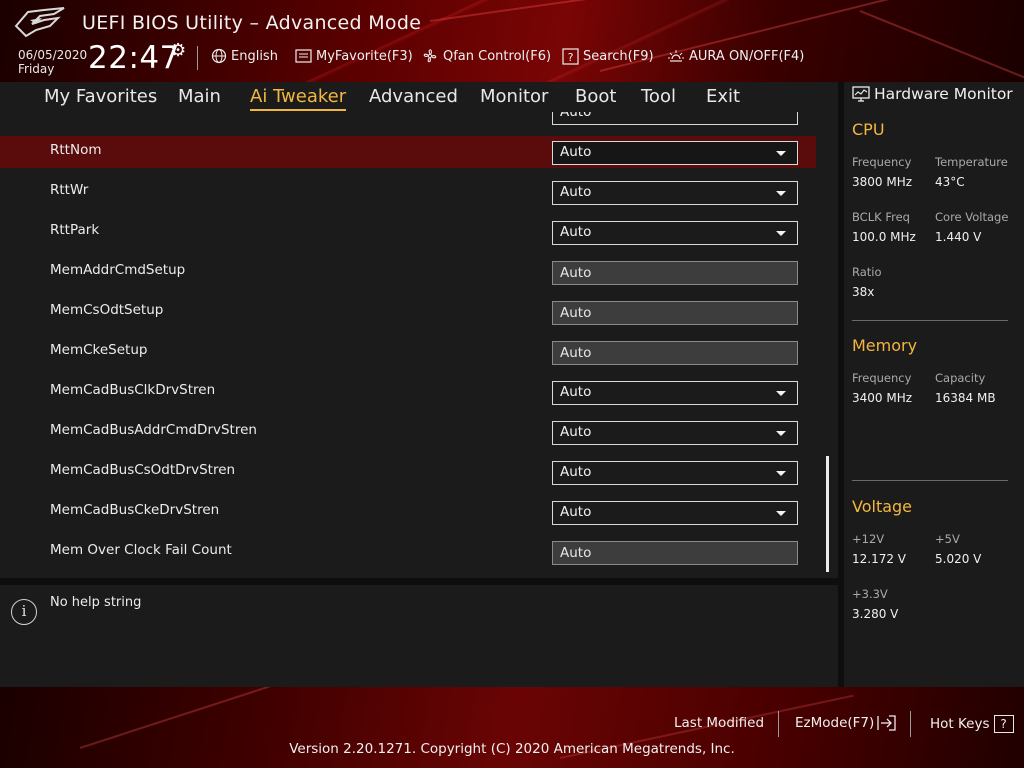  I want to click on aura-label: AURA ON/OFF(F4), so click(747, 56).